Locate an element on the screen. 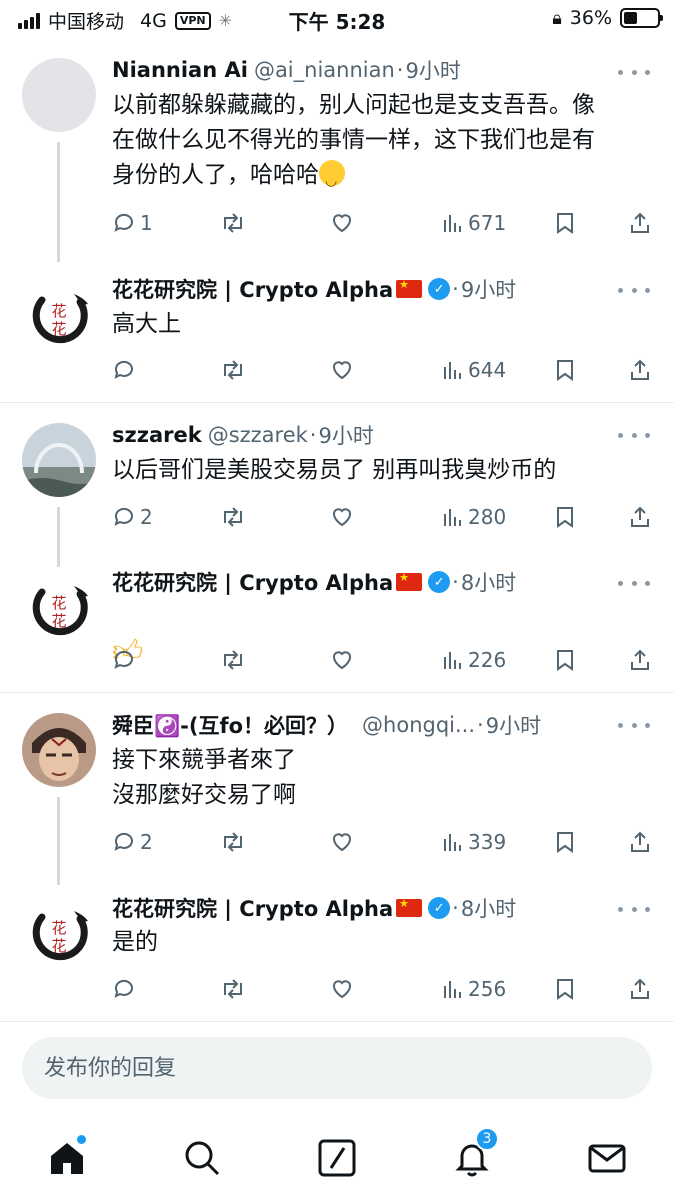  nav-search is located at coordinates (202, 1158).